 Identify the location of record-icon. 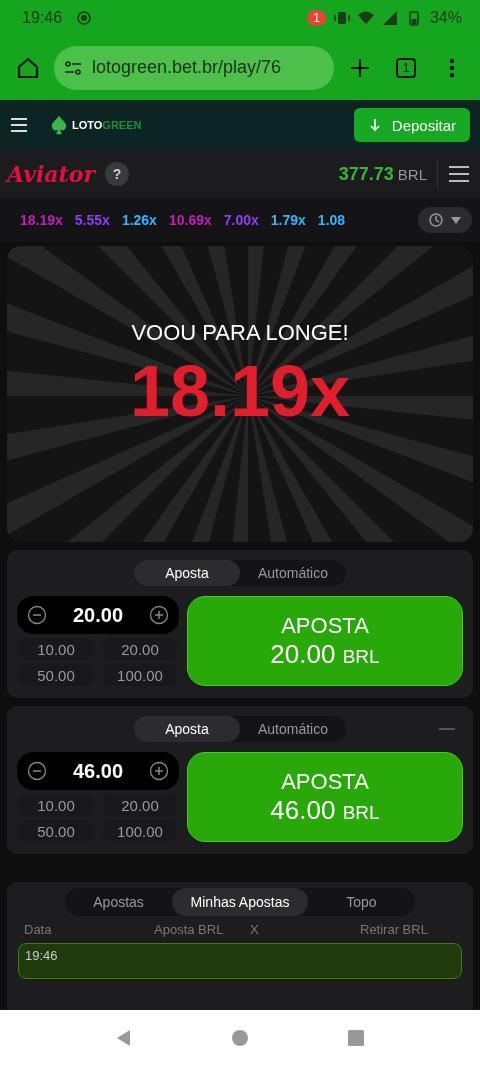
(84, 17).